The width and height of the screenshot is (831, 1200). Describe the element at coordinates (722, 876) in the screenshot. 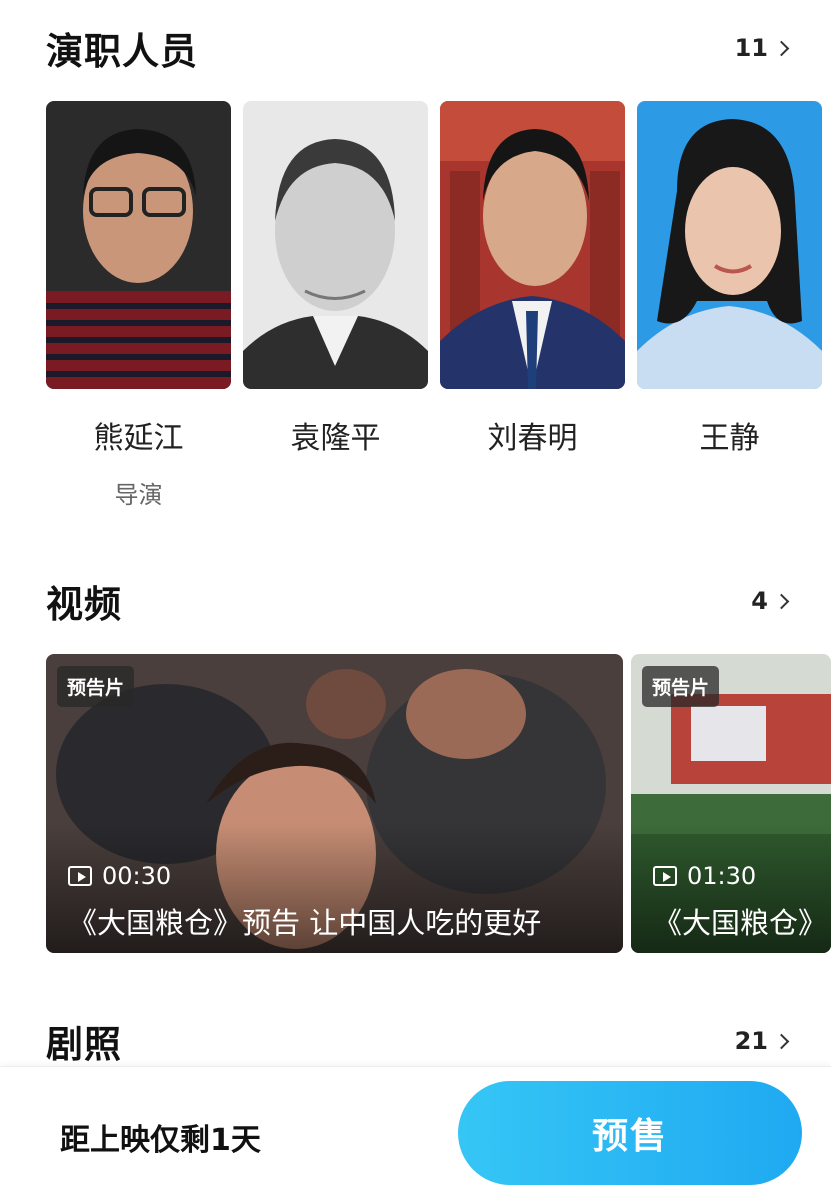

I see `video-duration-text: 01:30` at that location.